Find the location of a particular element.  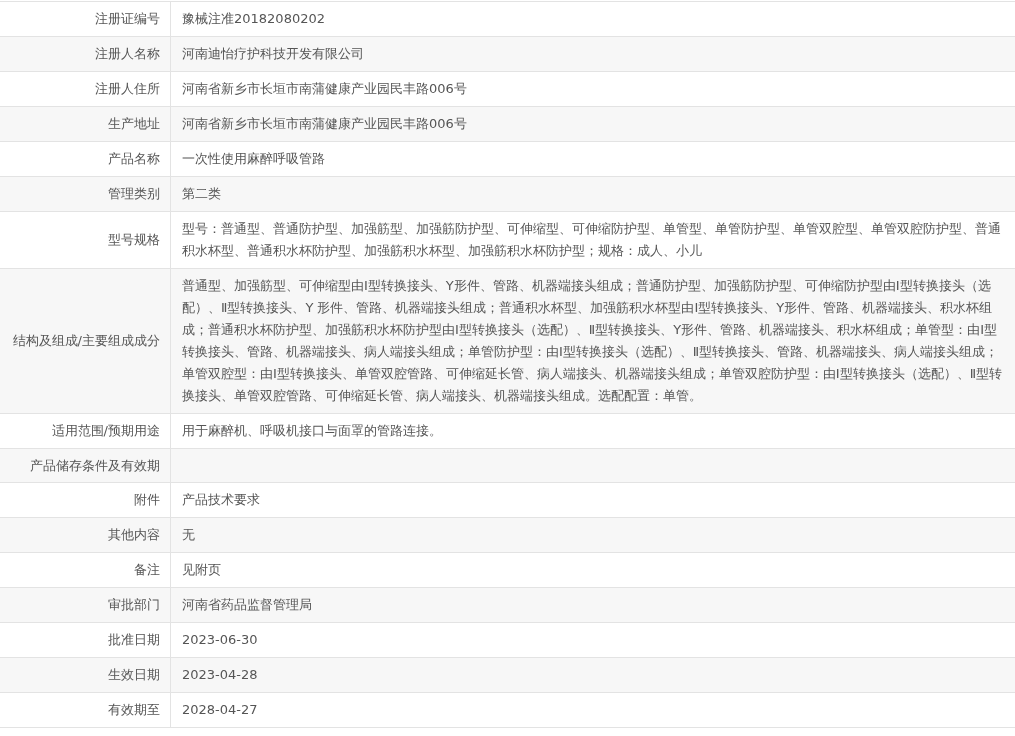

field-value: 无 is located at coordinates (188, 535).